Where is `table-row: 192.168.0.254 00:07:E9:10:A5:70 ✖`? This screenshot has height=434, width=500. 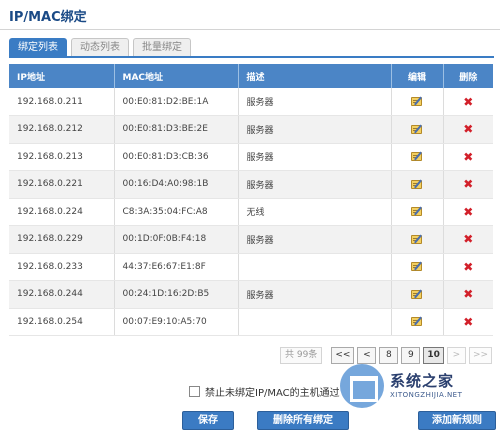 table-row: 192.168.0.254 00:07:E9:10:A5:70 ✖ is located at coordinates (251, 322).